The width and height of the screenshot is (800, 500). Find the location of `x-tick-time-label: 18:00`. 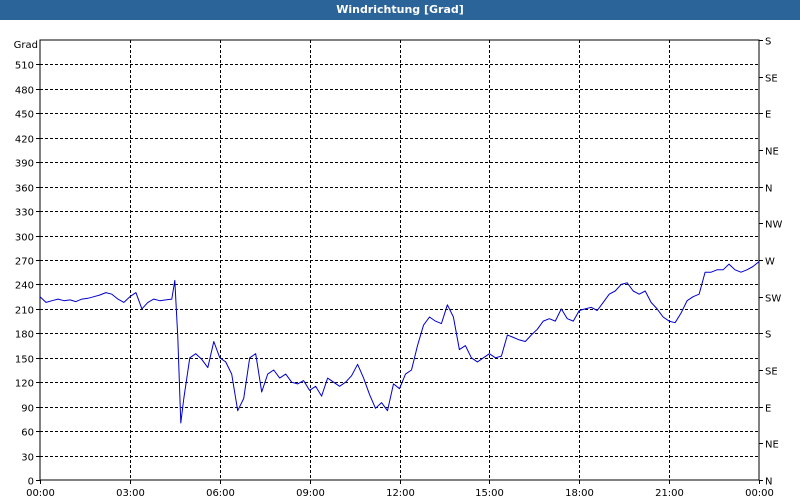

x-tick-time-label: 18:00 is located at coordinates (579, 493).